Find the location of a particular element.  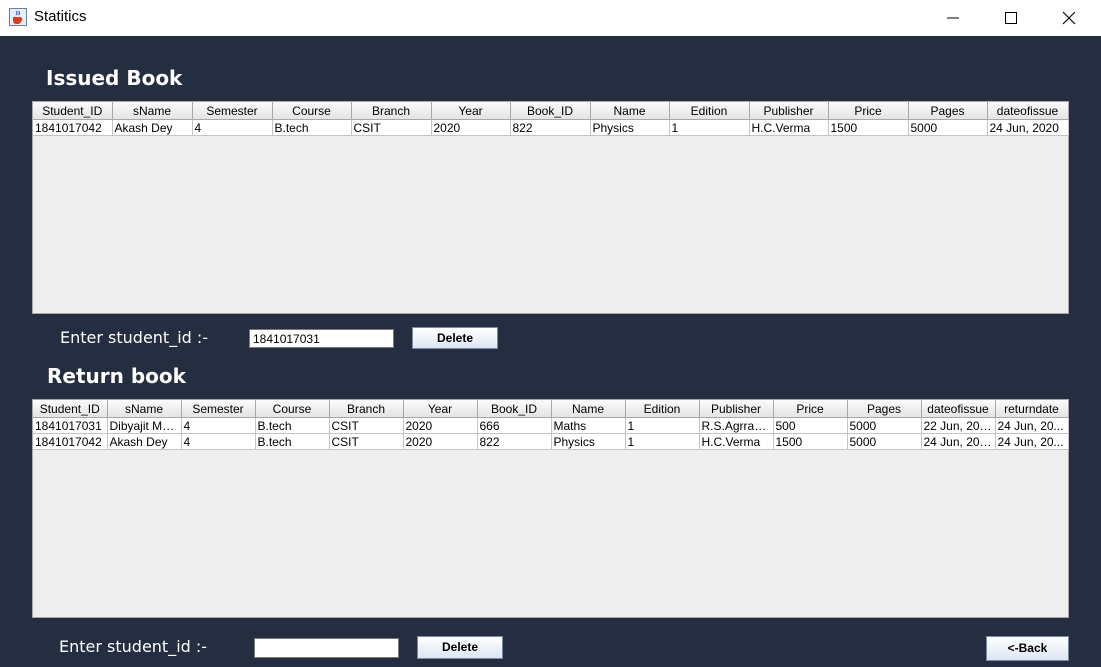

table-cell: Maths is located at coordinates (588, 425).